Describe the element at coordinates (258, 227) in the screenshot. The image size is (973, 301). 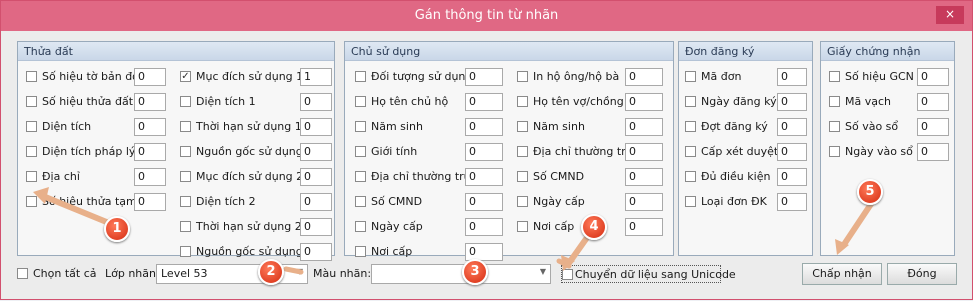
I see `field-row: Thời hạn sử dụng 20` at that location.